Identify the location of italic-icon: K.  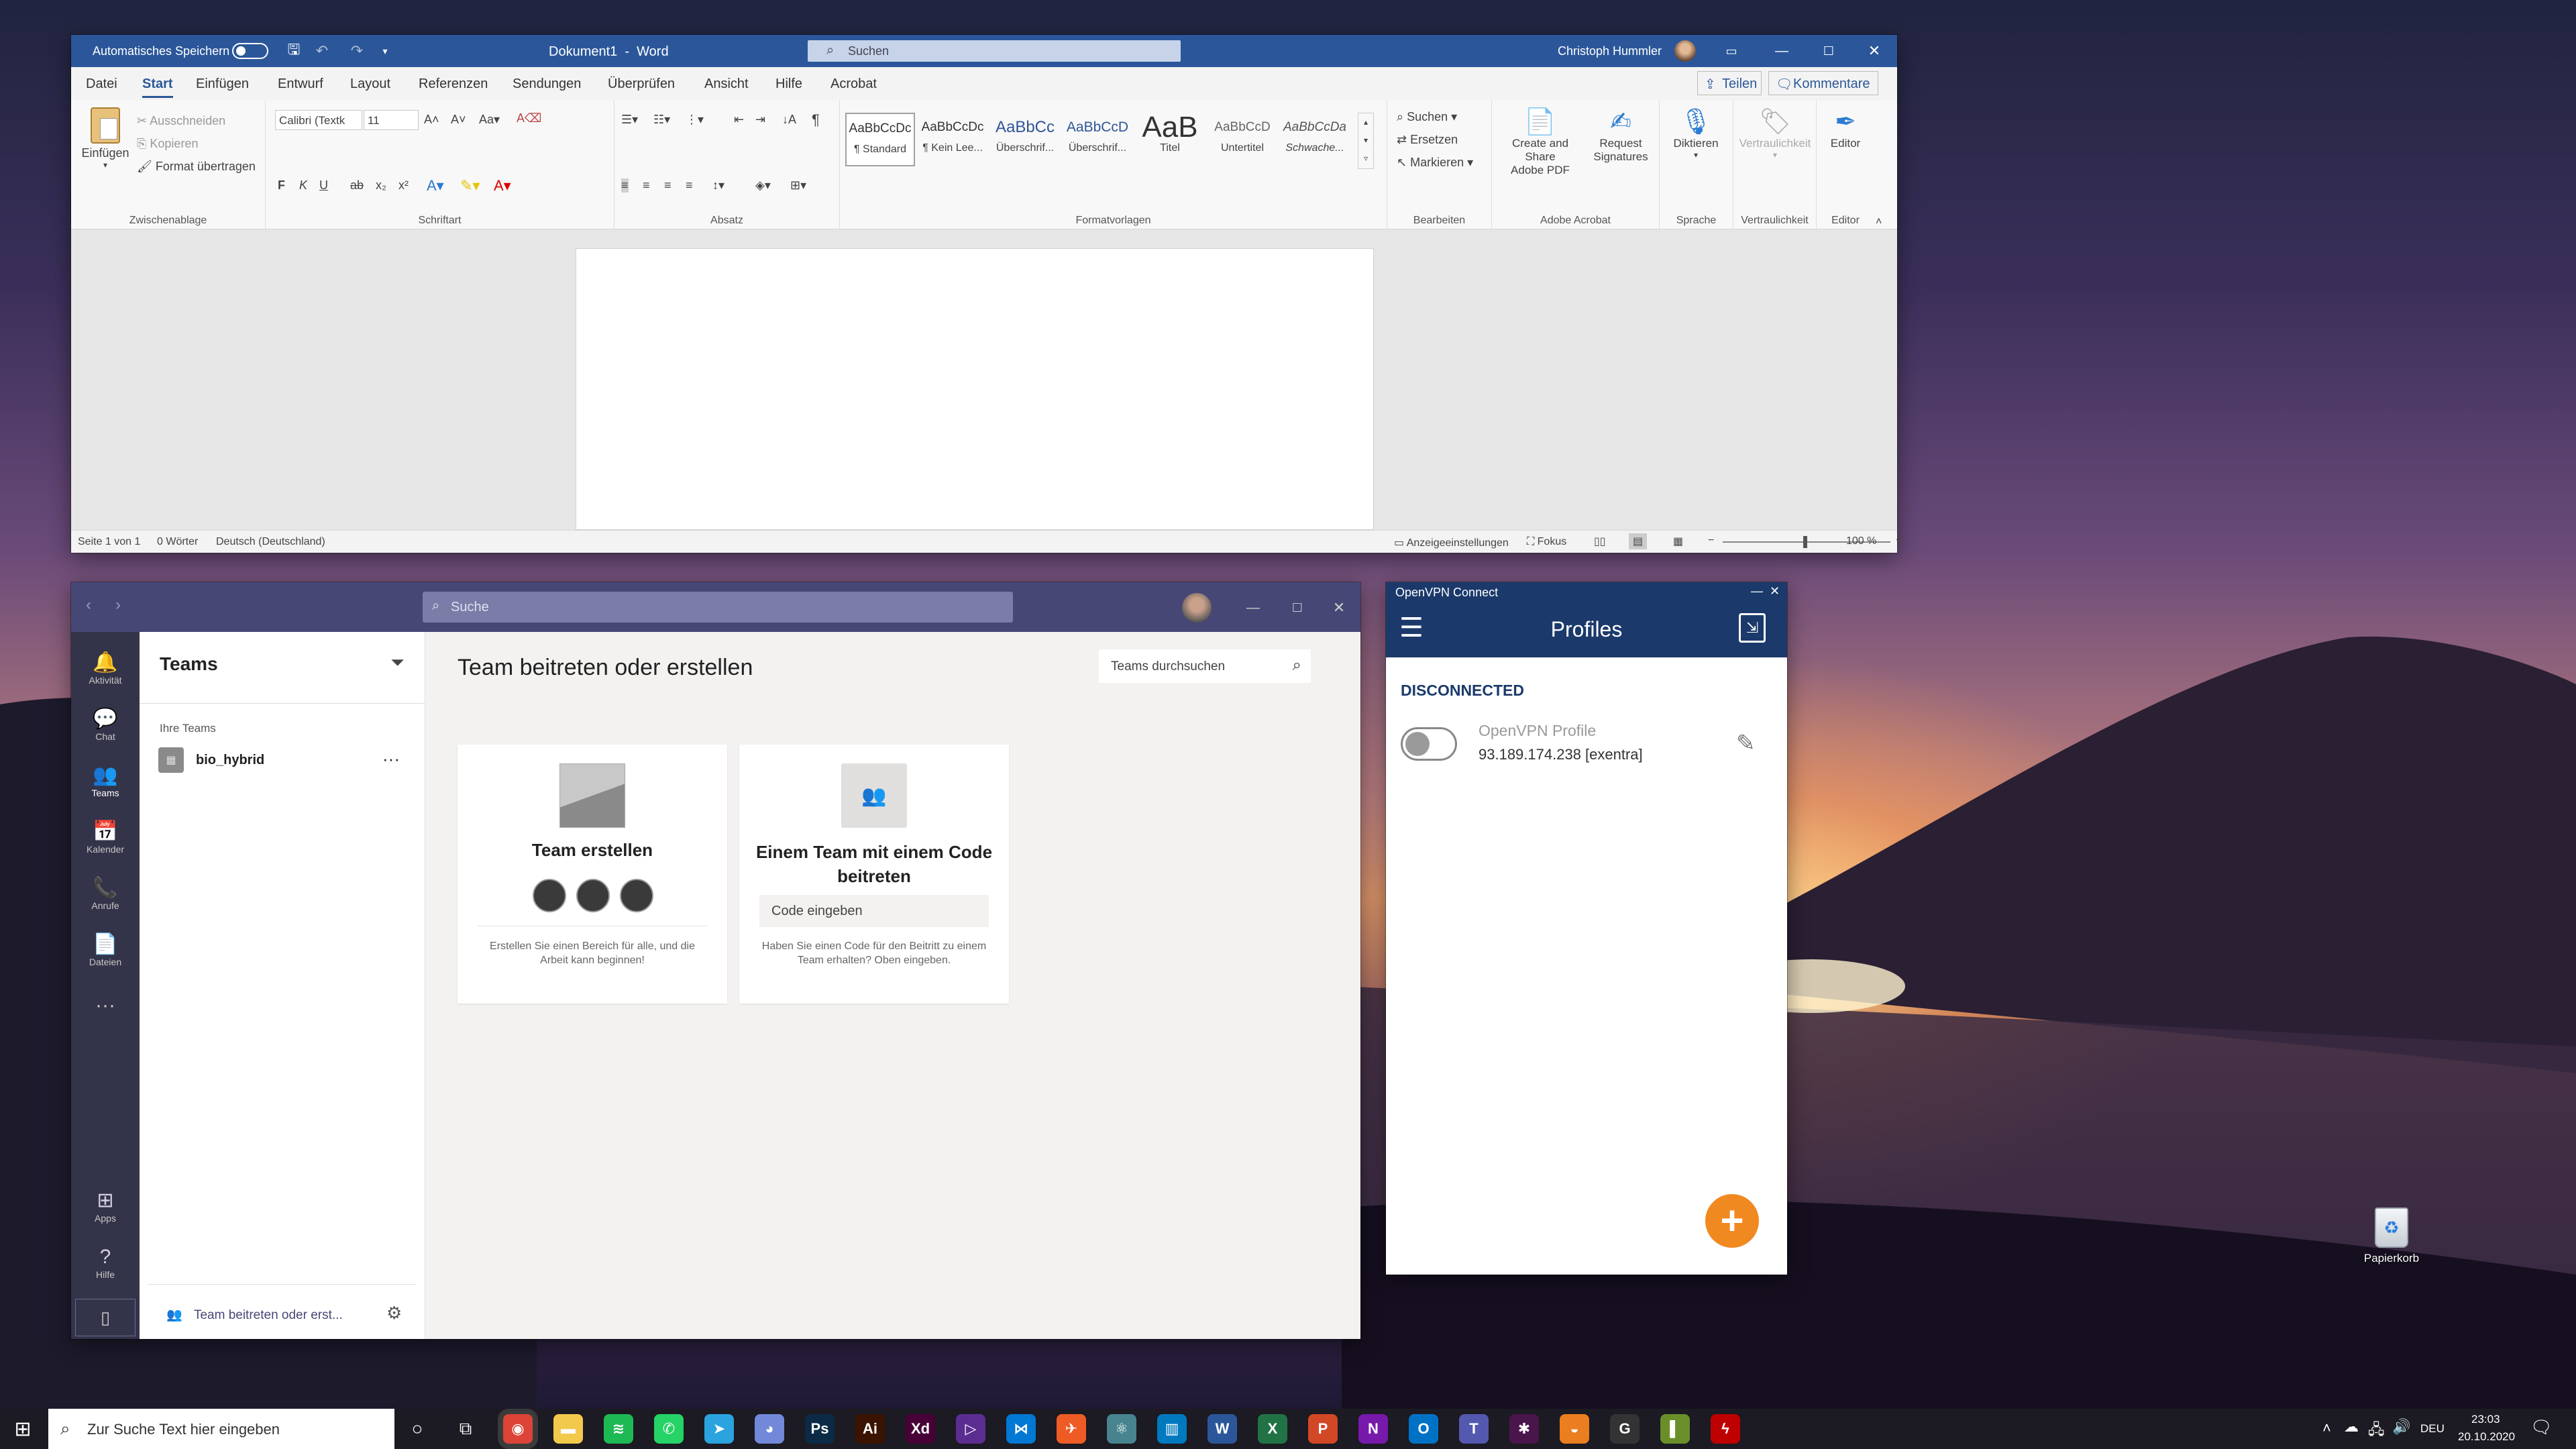
(303, 185).